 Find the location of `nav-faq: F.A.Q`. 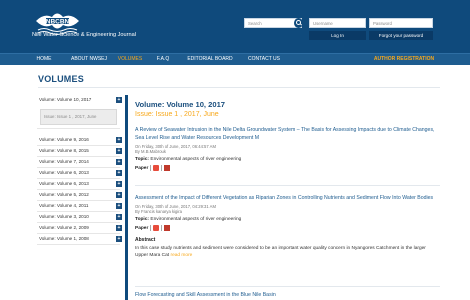

nav-faq: F.A.Q is located at coordinates (163, 59).